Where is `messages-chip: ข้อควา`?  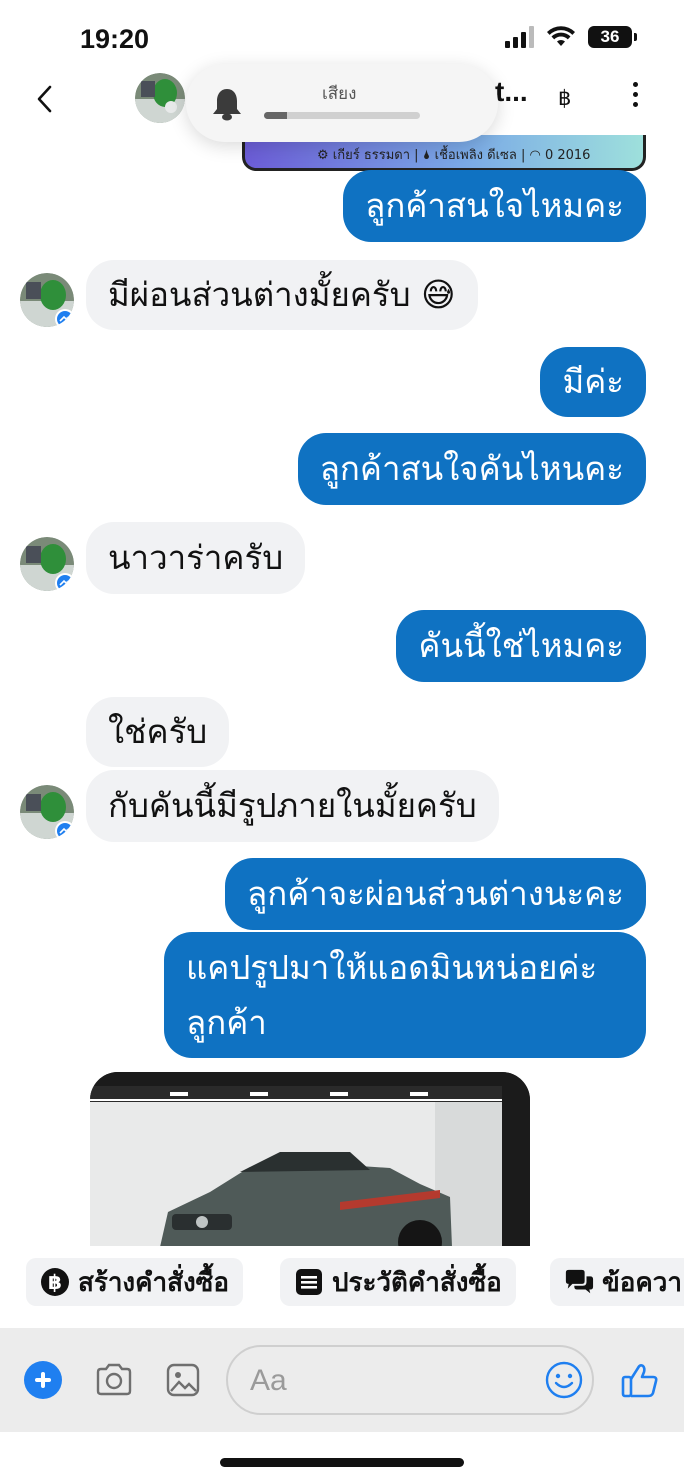 messages-chip: ข้อควา is located at coordinates (617, 1282).